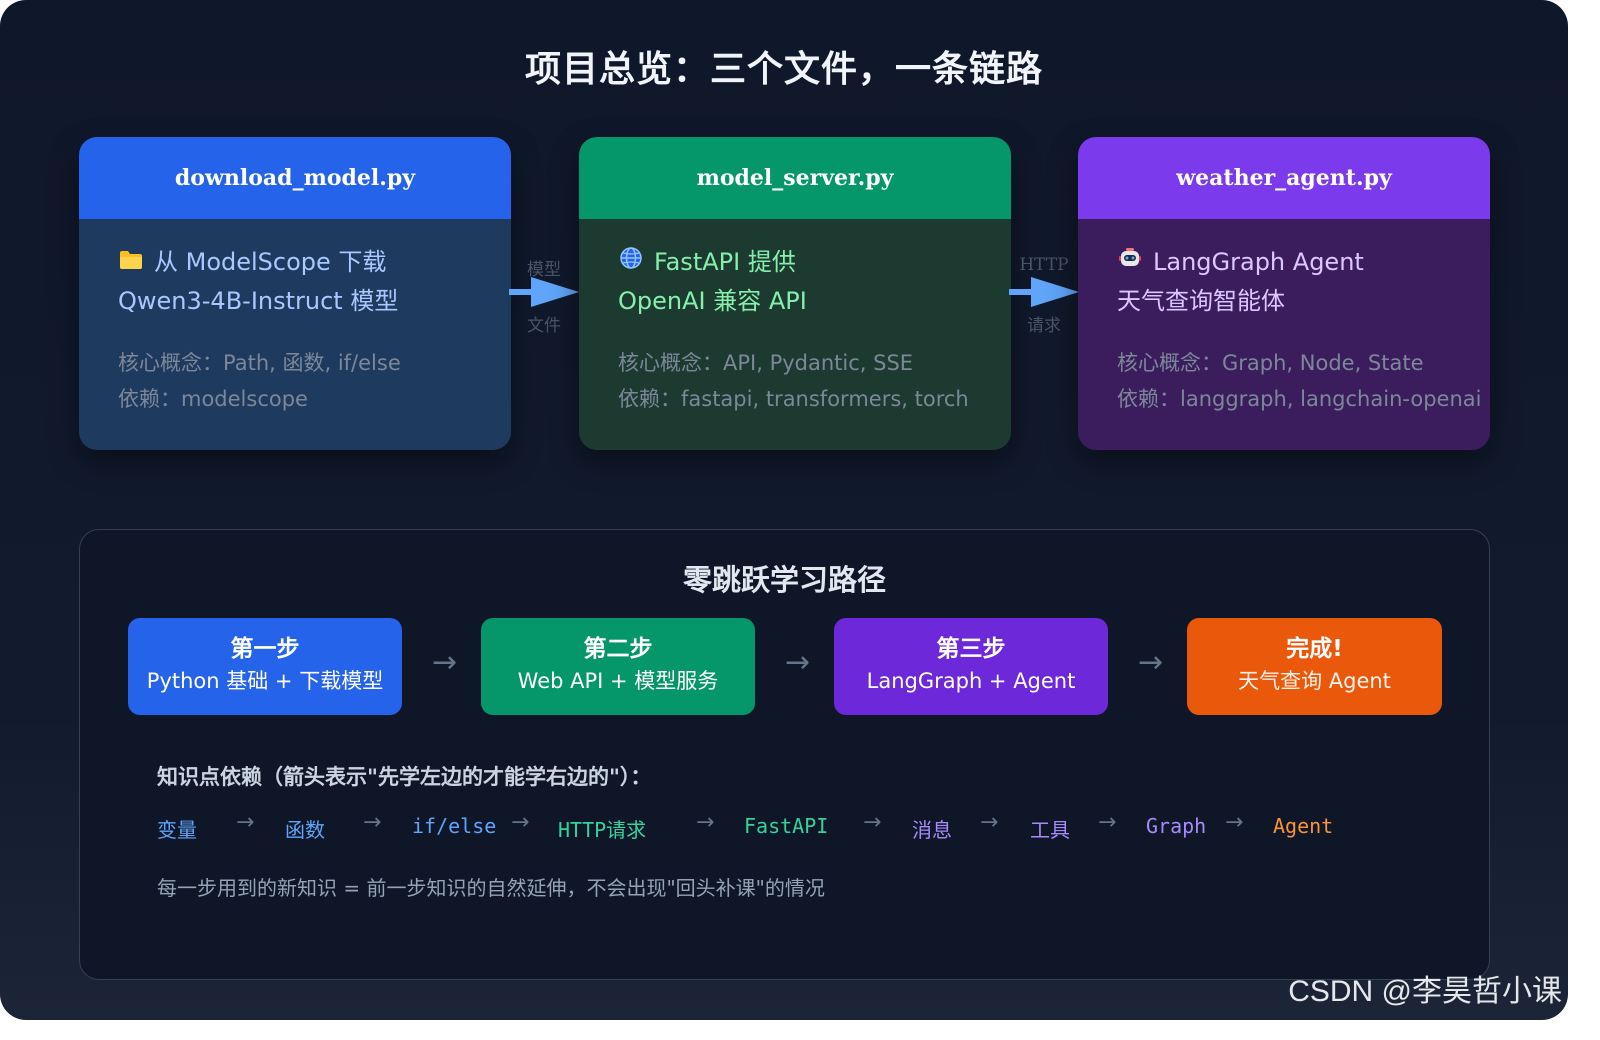 The image size is (1600, 1040). Describe the element at coordinates (618, 649) in the screenshot. I see `step-title: 第二步` at that location.